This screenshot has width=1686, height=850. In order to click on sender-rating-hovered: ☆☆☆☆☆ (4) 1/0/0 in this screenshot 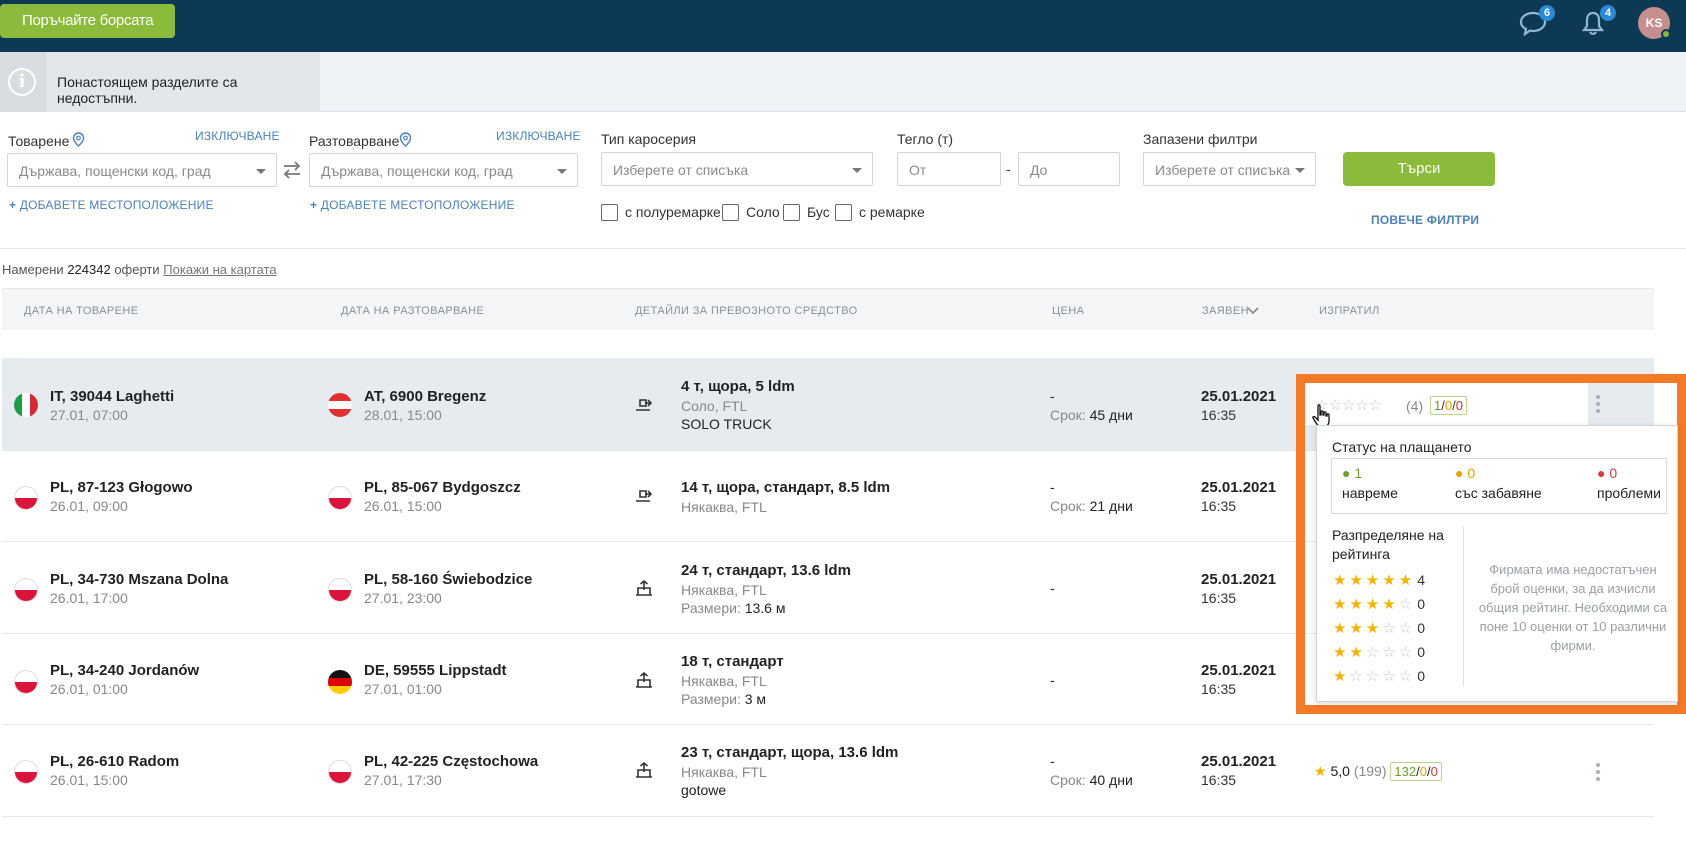, I will do `click(1446, 405)`.